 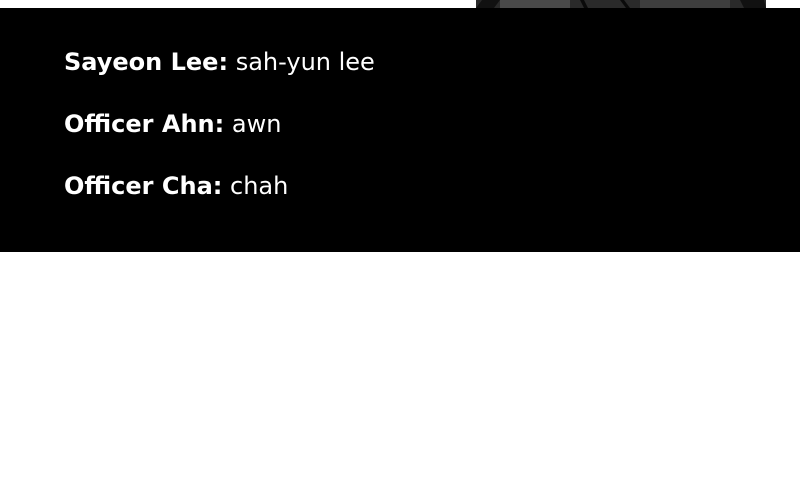 What do you see at coordinates (259, 186) in the screenshot?
I see `pronunciation-text: chah` at bounding box center [259, 186].